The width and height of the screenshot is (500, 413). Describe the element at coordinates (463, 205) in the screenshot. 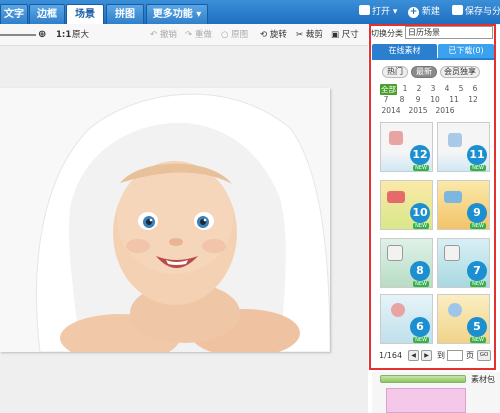

I see `scene-thumbnail: 9 NEW` at that location.